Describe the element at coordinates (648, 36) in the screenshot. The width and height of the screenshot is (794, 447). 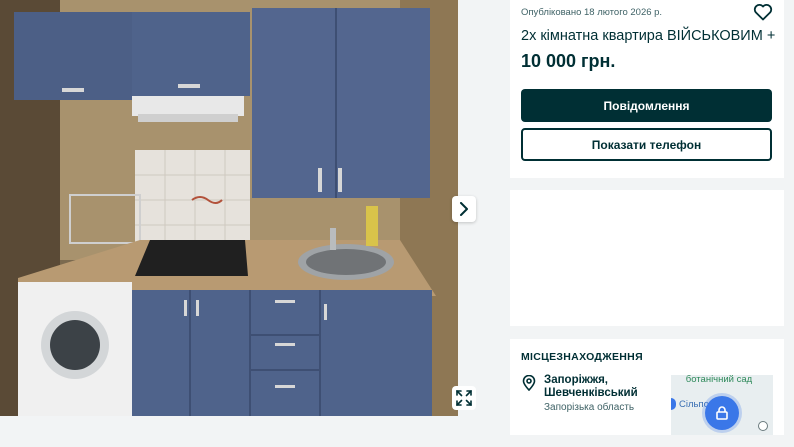
I see `listing-title: 2х кімнатна квартира ВІЙСЬКОВИМ +` at that location.